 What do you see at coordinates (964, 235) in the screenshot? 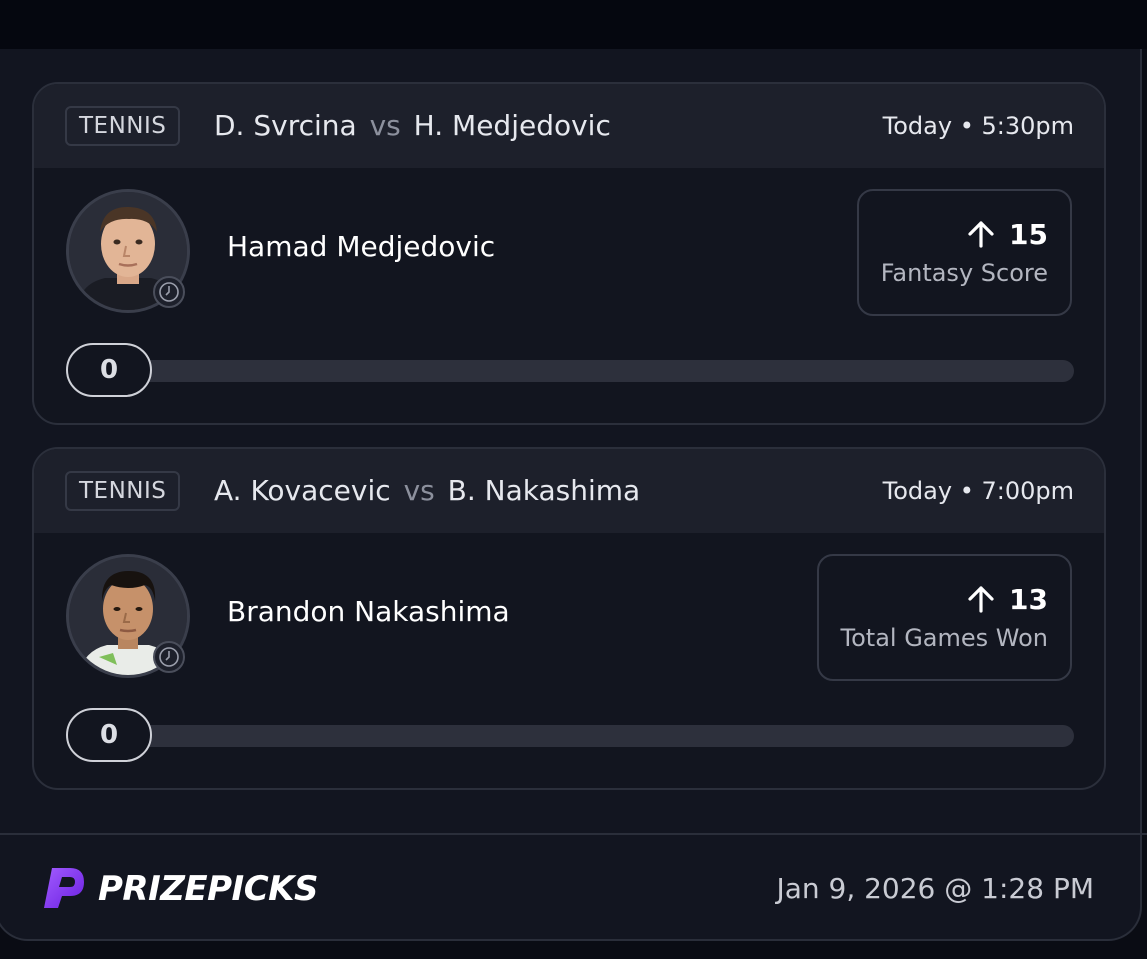
I see `projection-line: 15` at bounding box center [964, 235].